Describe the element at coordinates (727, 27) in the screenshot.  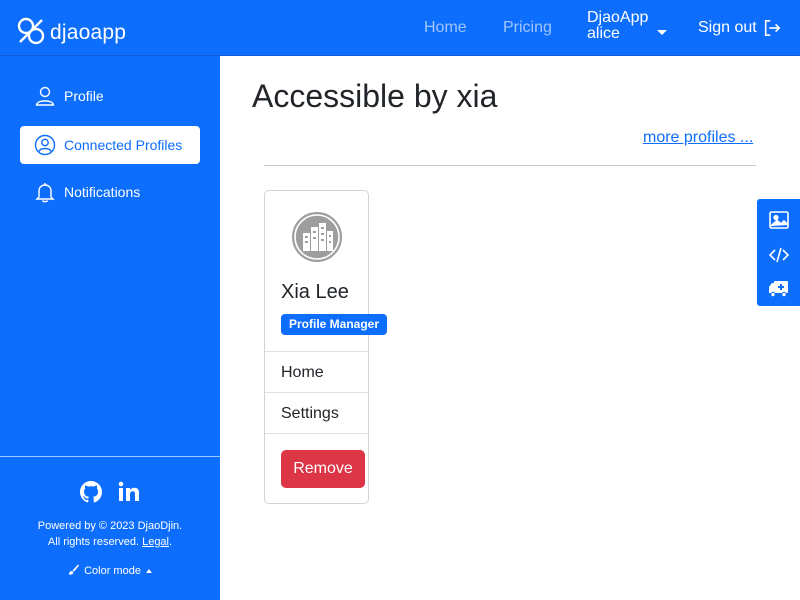
I see `sign-out-label: Sign out` at that location.